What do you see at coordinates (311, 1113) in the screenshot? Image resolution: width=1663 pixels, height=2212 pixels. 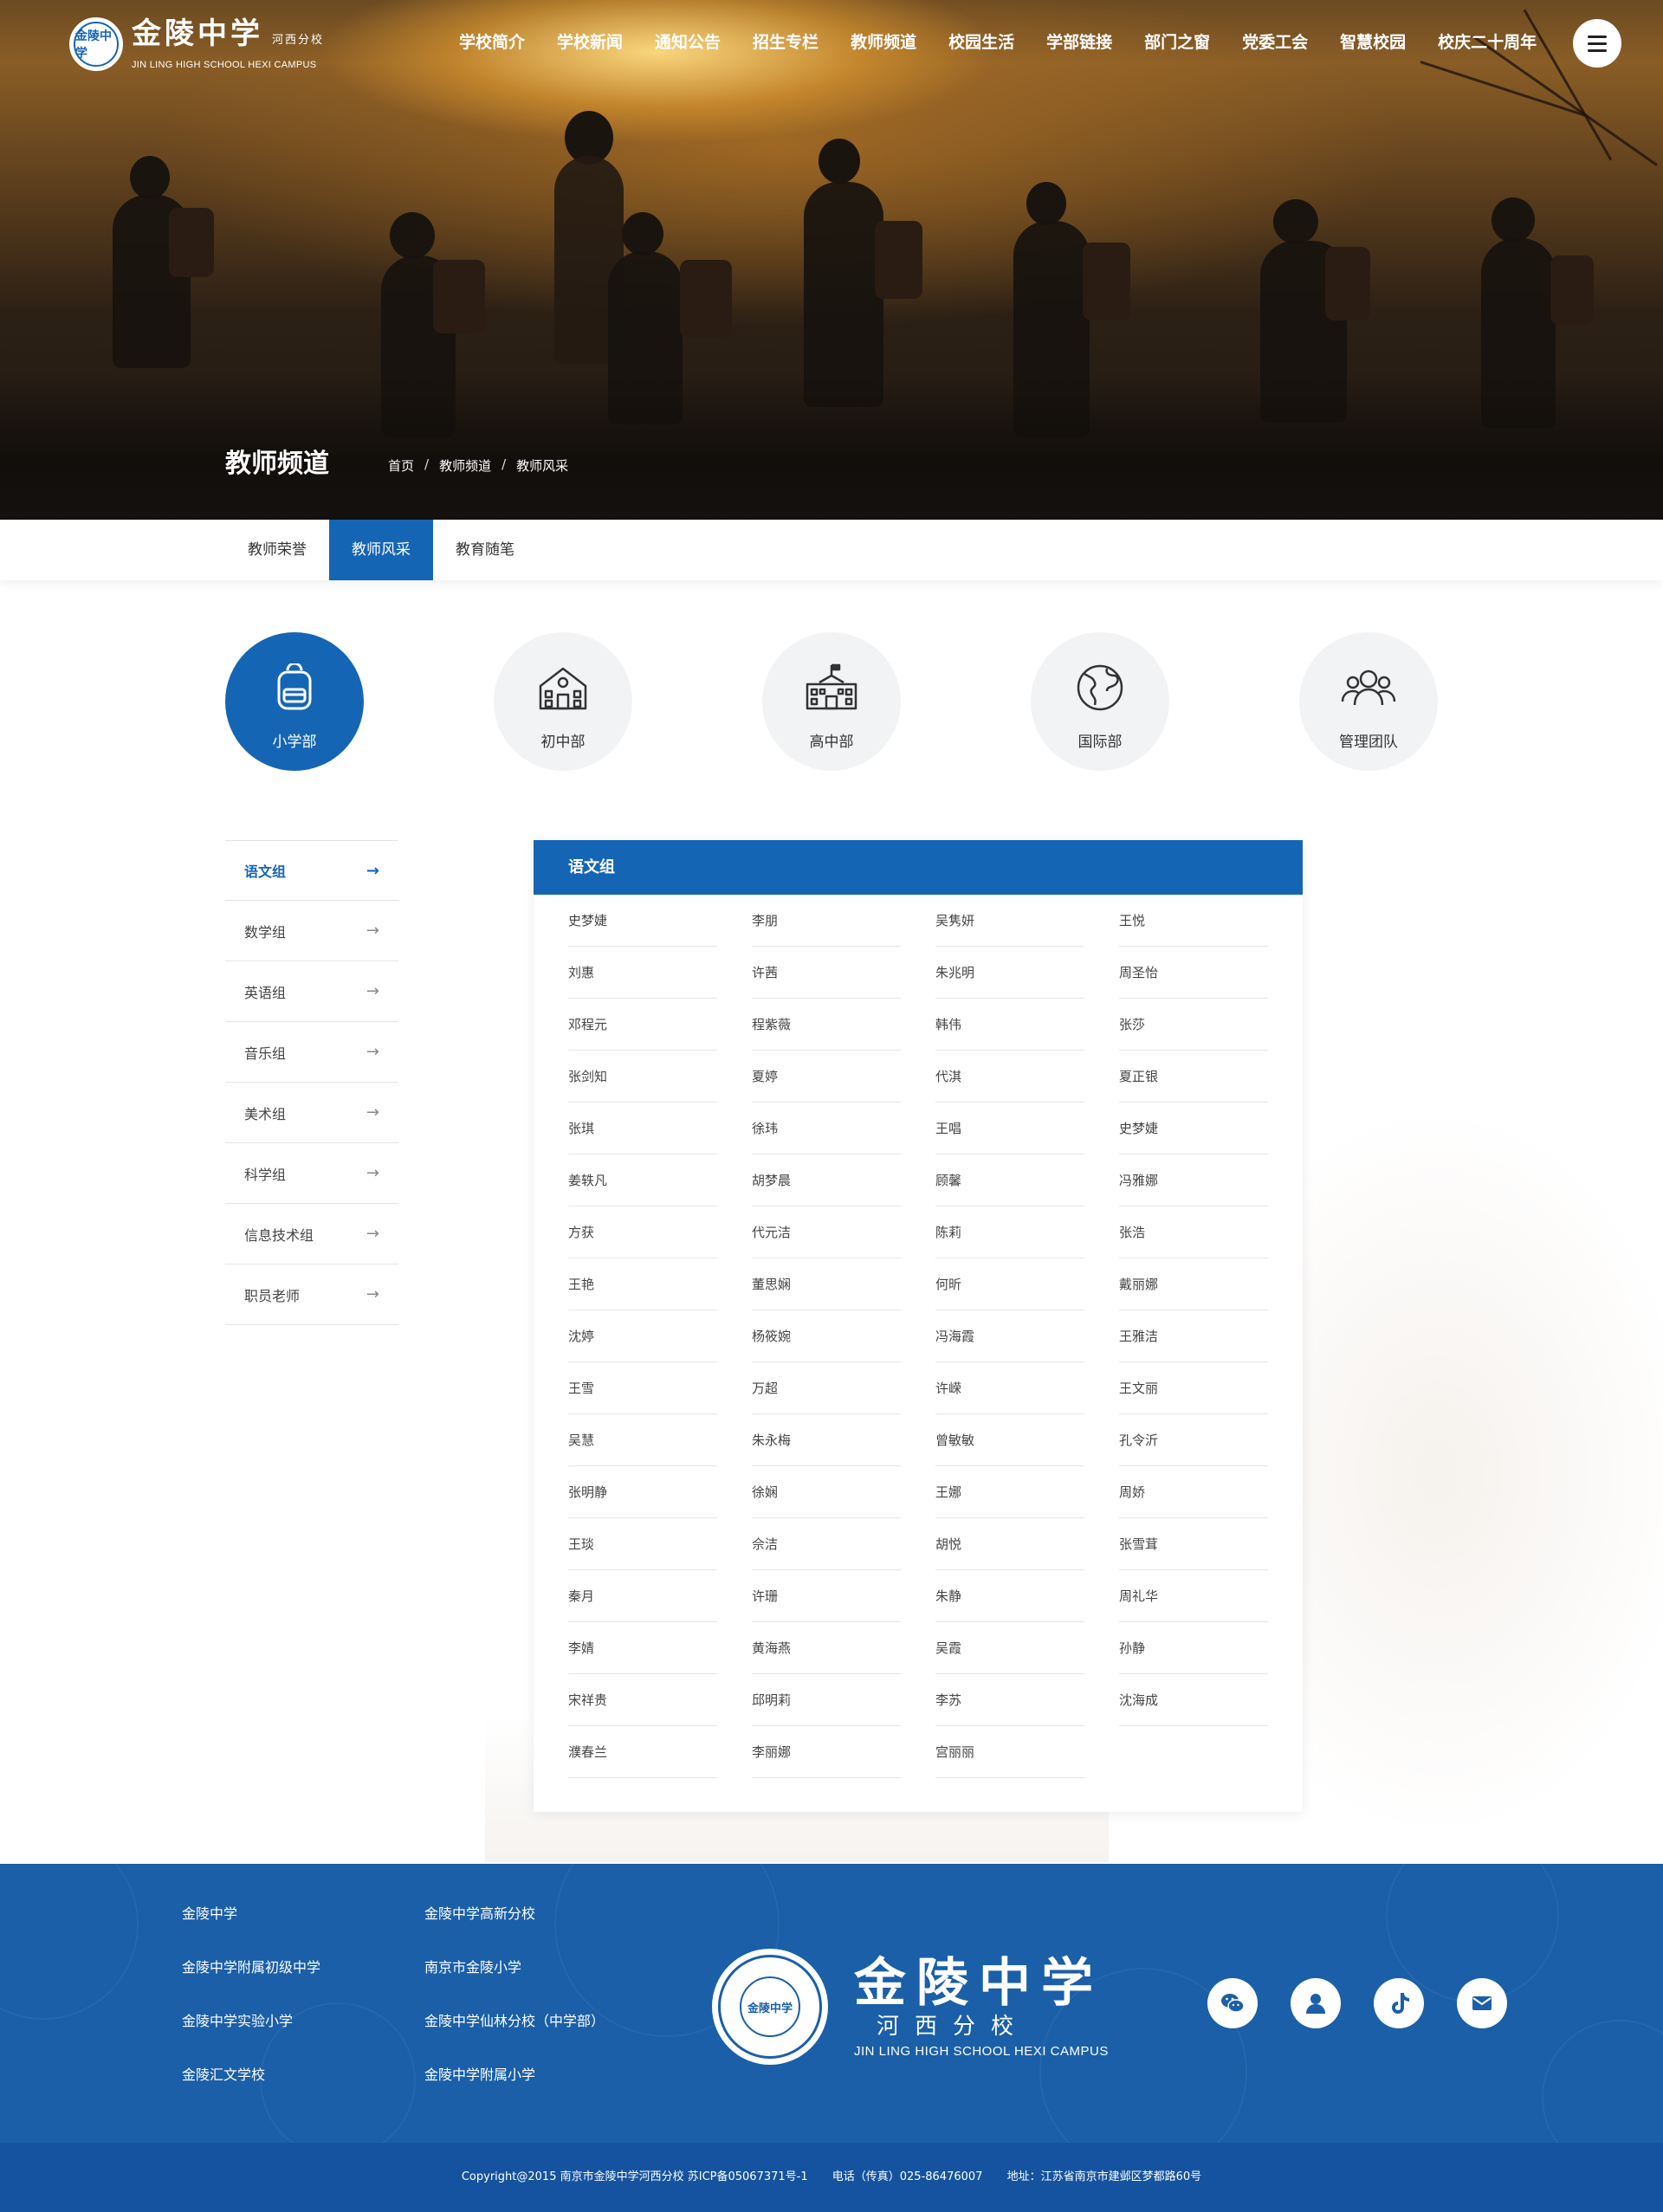 I see `sidebar-item-art: 美术组 →` at bounding box center [311, 1113].